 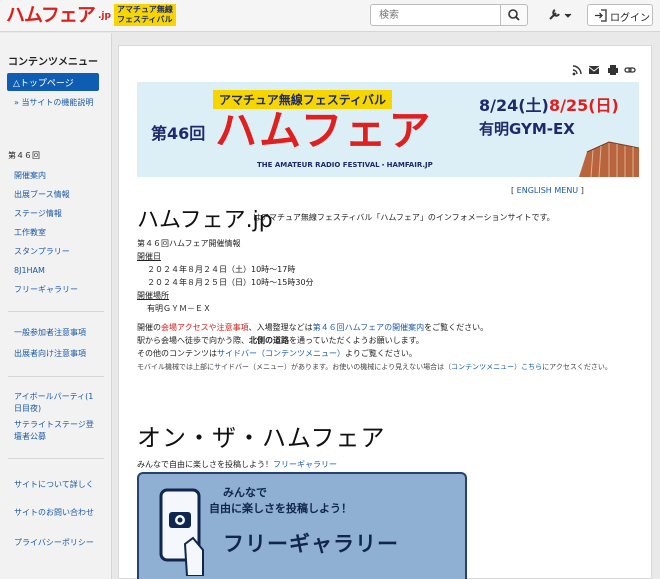 What do you see at coordinates (181, 532) in the screenshot?
I see `smartphone-camera-icon` at bounding box center [181, 532].